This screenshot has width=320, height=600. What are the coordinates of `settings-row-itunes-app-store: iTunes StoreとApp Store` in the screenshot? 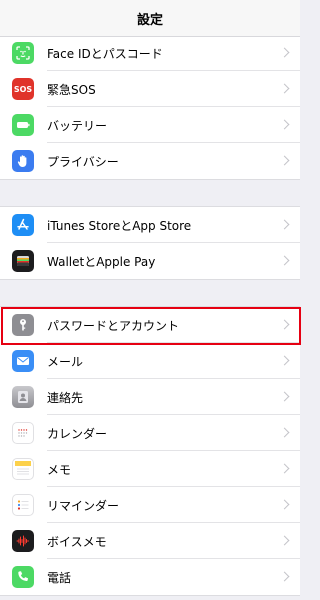 It's located at (150, 225).